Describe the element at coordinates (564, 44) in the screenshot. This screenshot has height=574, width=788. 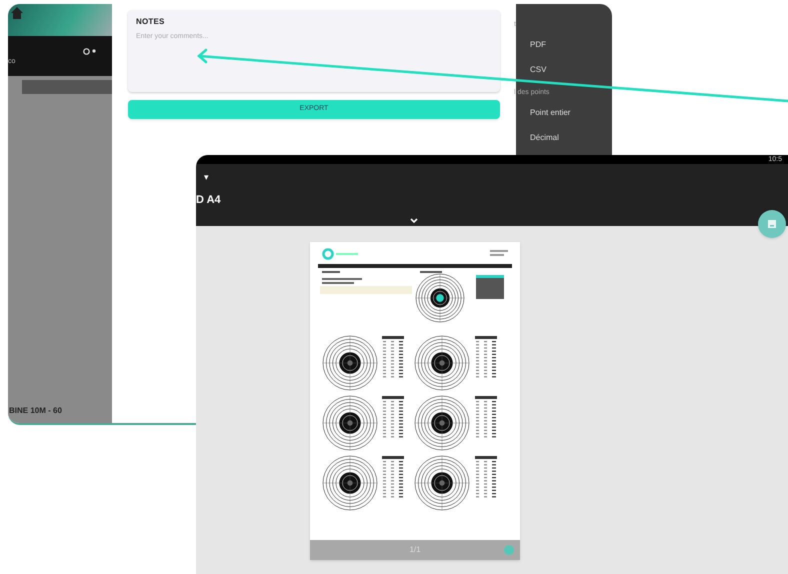
I see `menu-item: PDF` at that location.